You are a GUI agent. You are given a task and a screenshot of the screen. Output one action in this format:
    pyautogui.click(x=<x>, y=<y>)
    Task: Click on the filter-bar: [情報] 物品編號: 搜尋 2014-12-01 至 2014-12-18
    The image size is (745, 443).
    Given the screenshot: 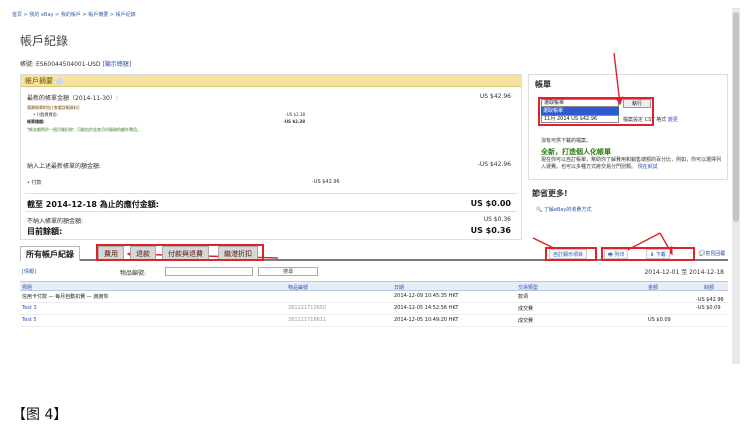 What is the action you would take?
    pyautogui.click(x=374, y=272)
    